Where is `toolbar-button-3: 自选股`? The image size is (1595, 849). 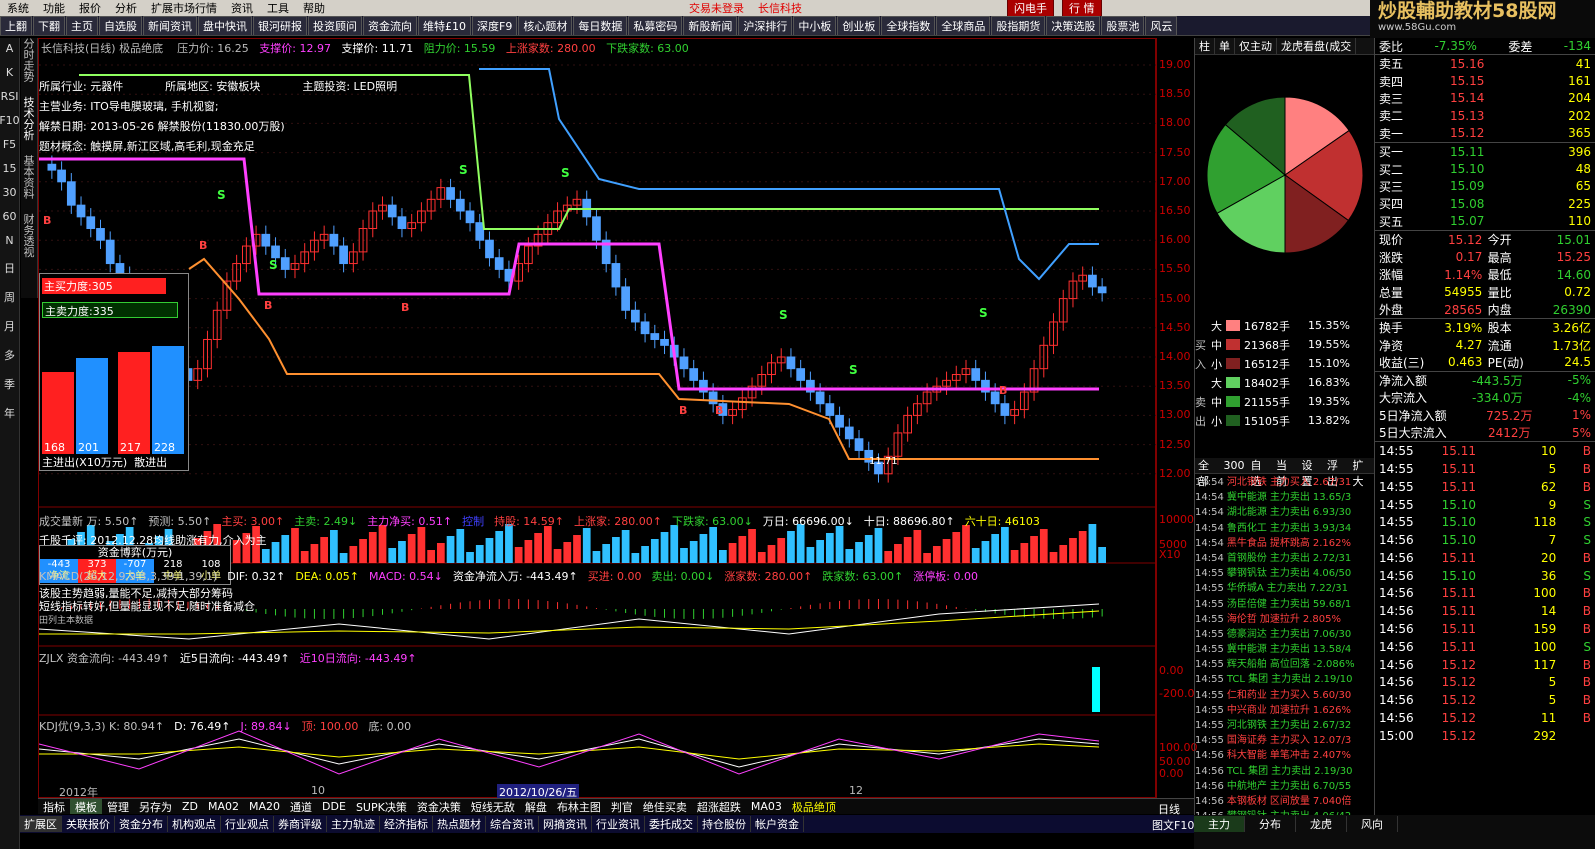 toolbar-button-3: 自选股 is located at coordinates (120, 25).